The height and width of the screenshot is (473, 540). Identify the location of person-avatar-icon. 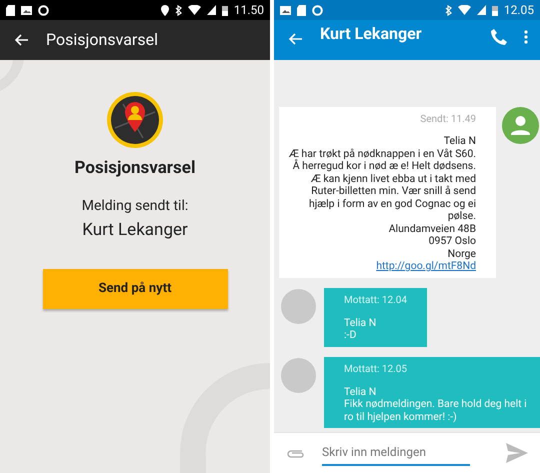
(520, 125).